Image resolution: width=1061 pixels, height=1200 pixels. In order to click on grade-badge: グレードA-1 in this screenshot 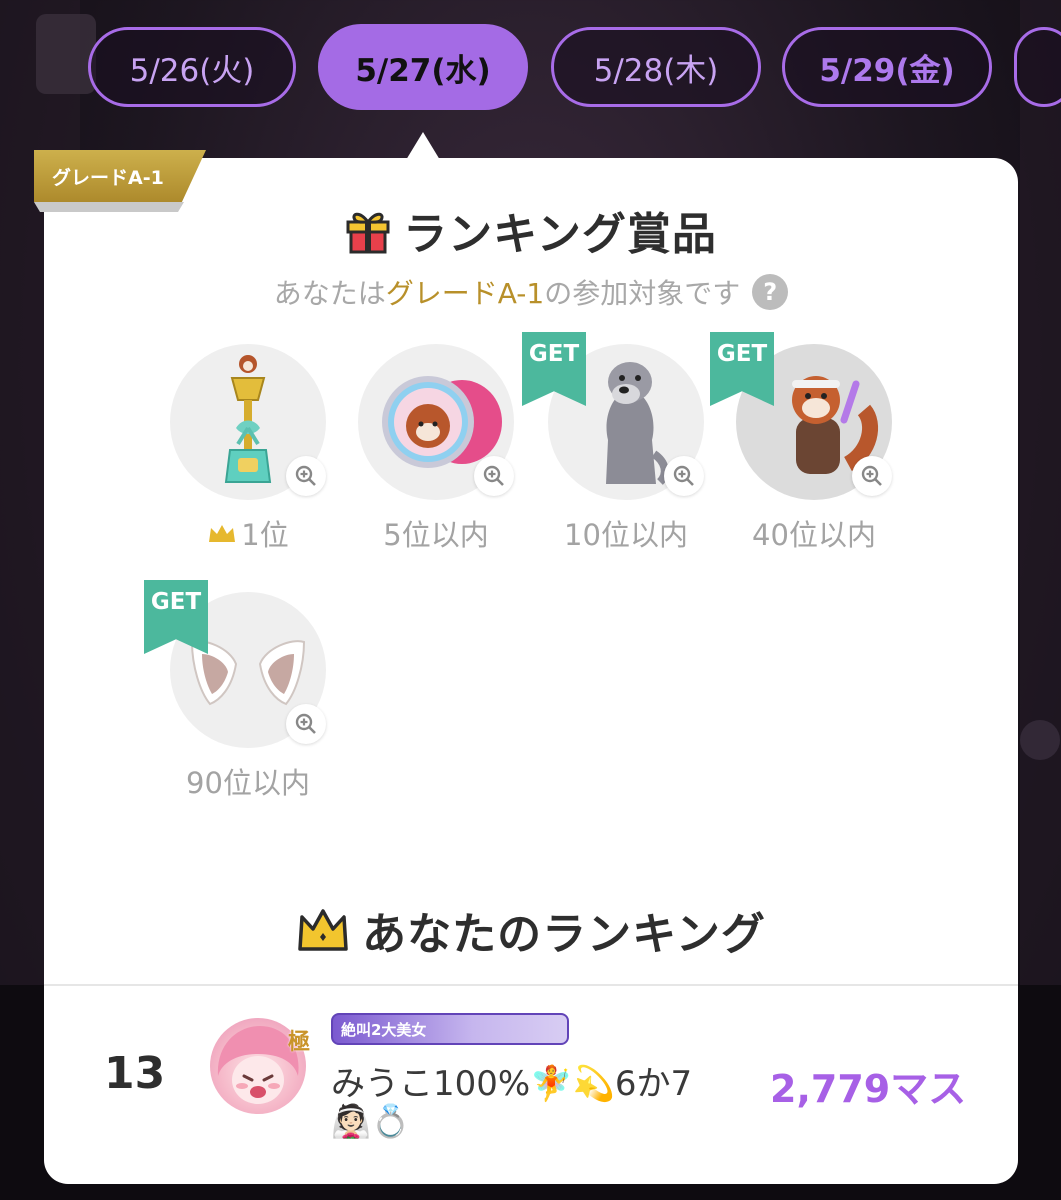, I will do `click(120, 176)`.